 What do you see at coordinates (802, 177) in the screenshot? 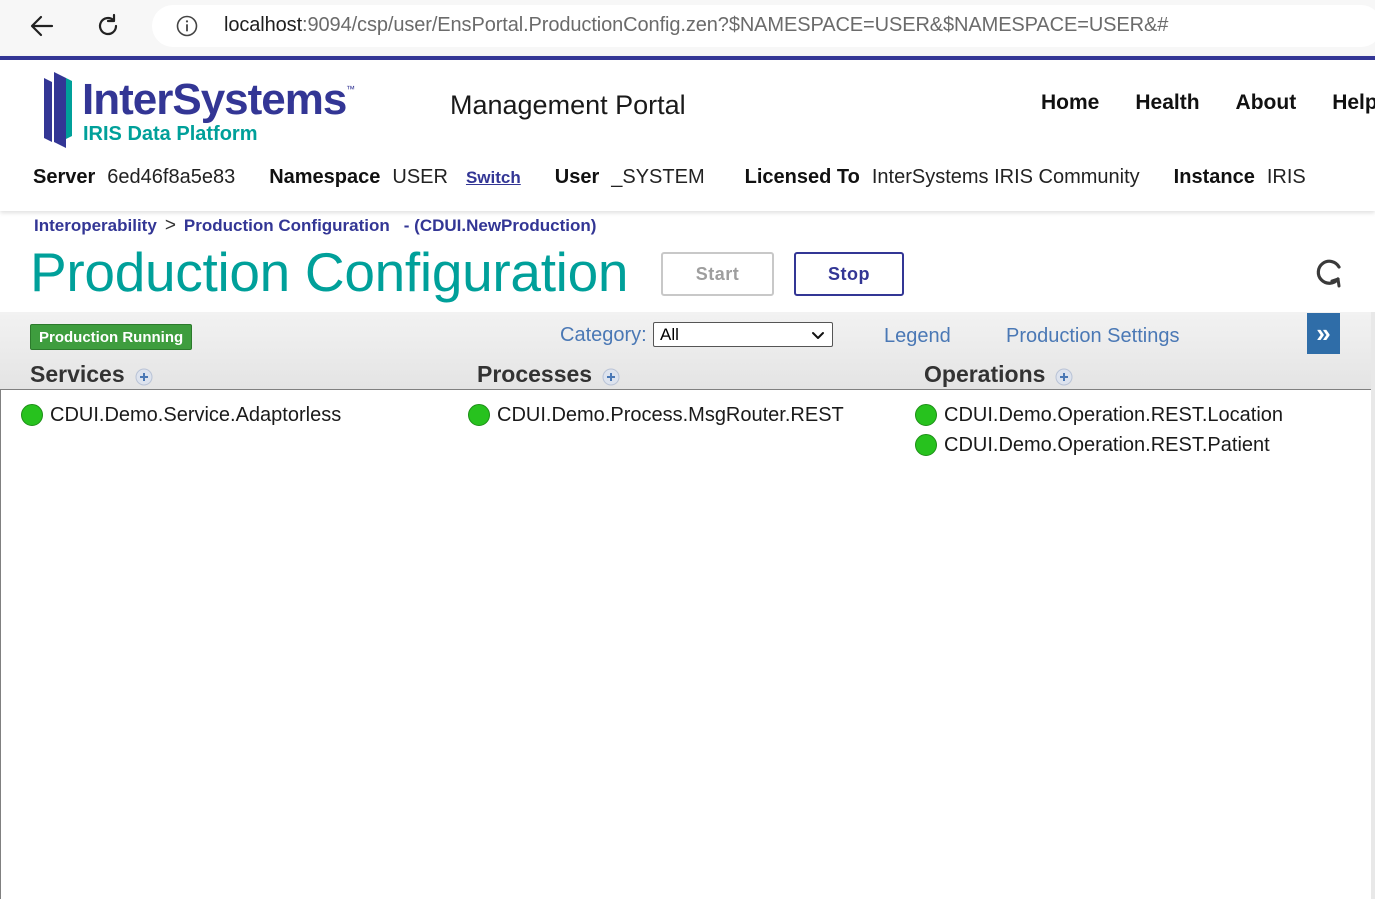
I see `licensed-label: Licensed To` at bounding box center [802, 177].